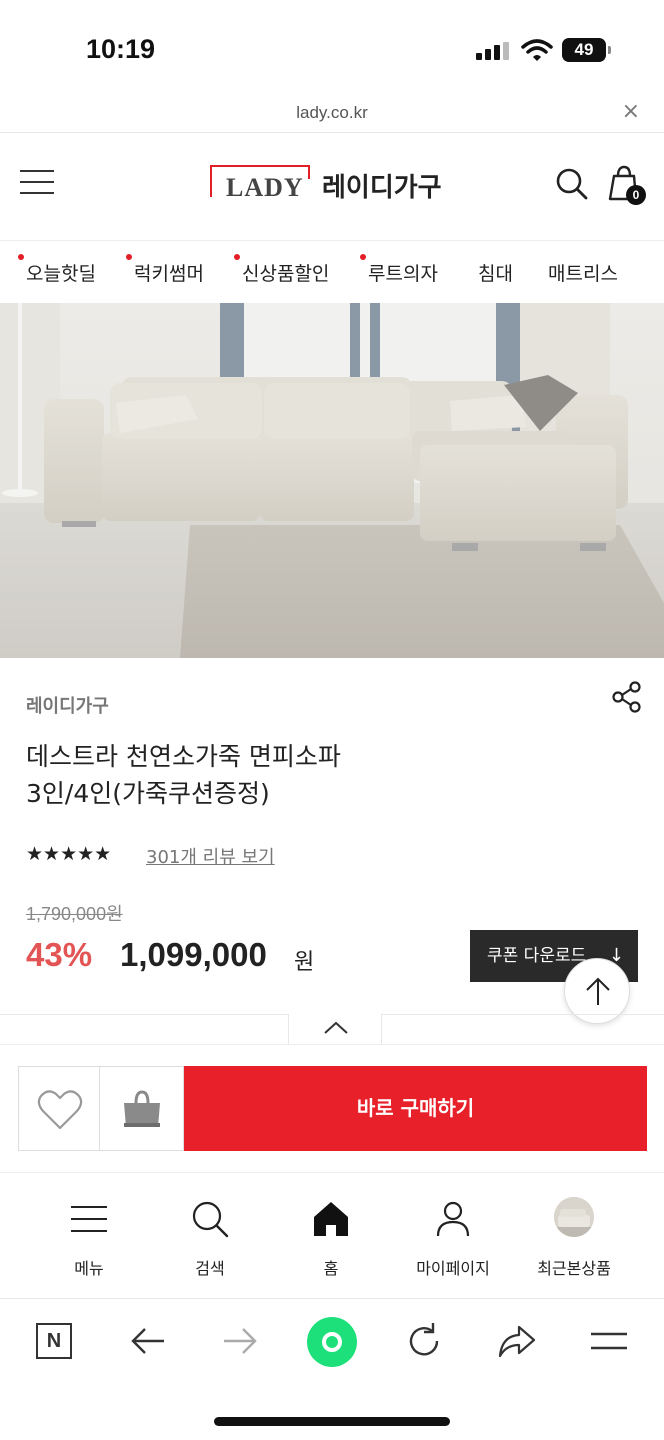 The width and height of the screenshot is (664, 1440). I want to click on green-action-icon, so click(332, 1342).